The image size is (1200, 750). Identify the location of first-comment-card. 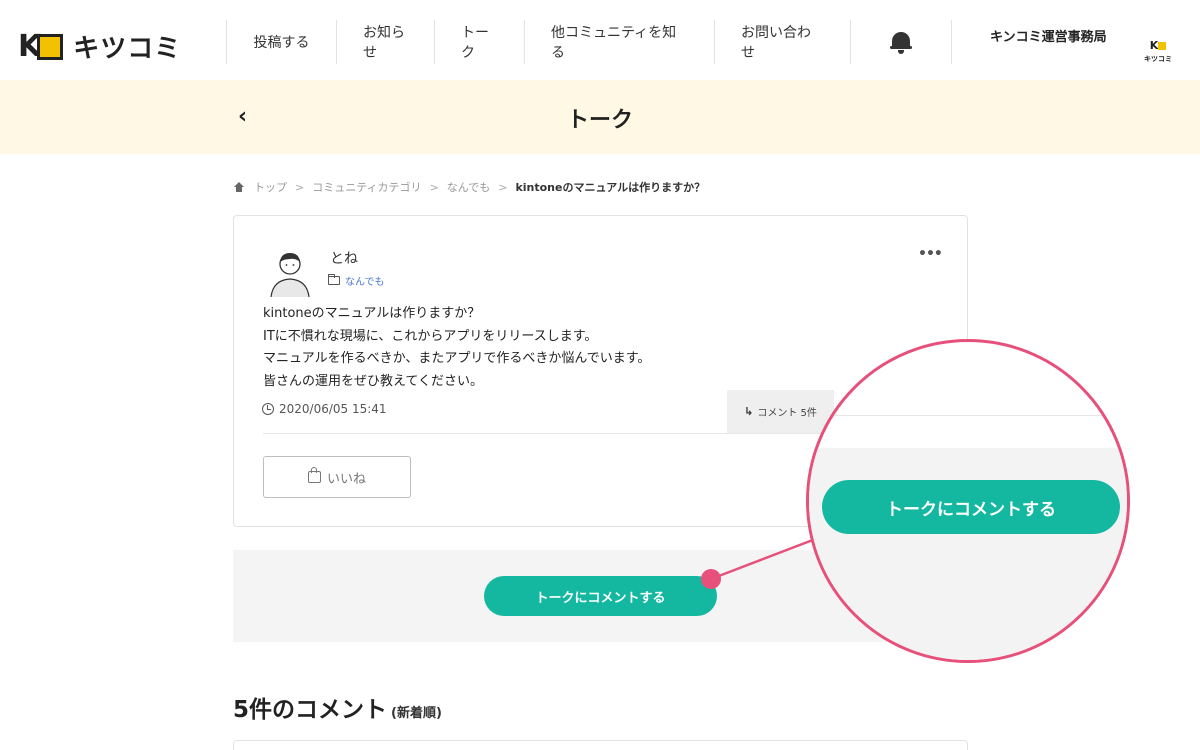
(600, 745).